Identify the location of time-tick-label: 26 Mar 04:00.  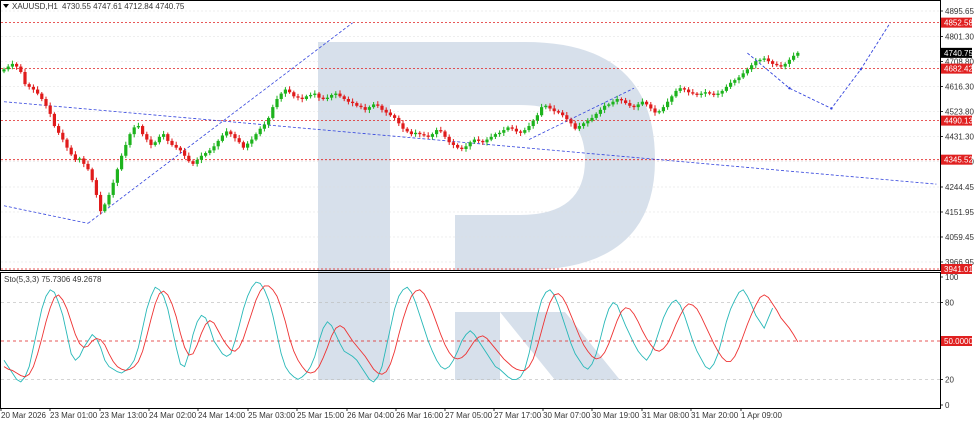
(371, 415).